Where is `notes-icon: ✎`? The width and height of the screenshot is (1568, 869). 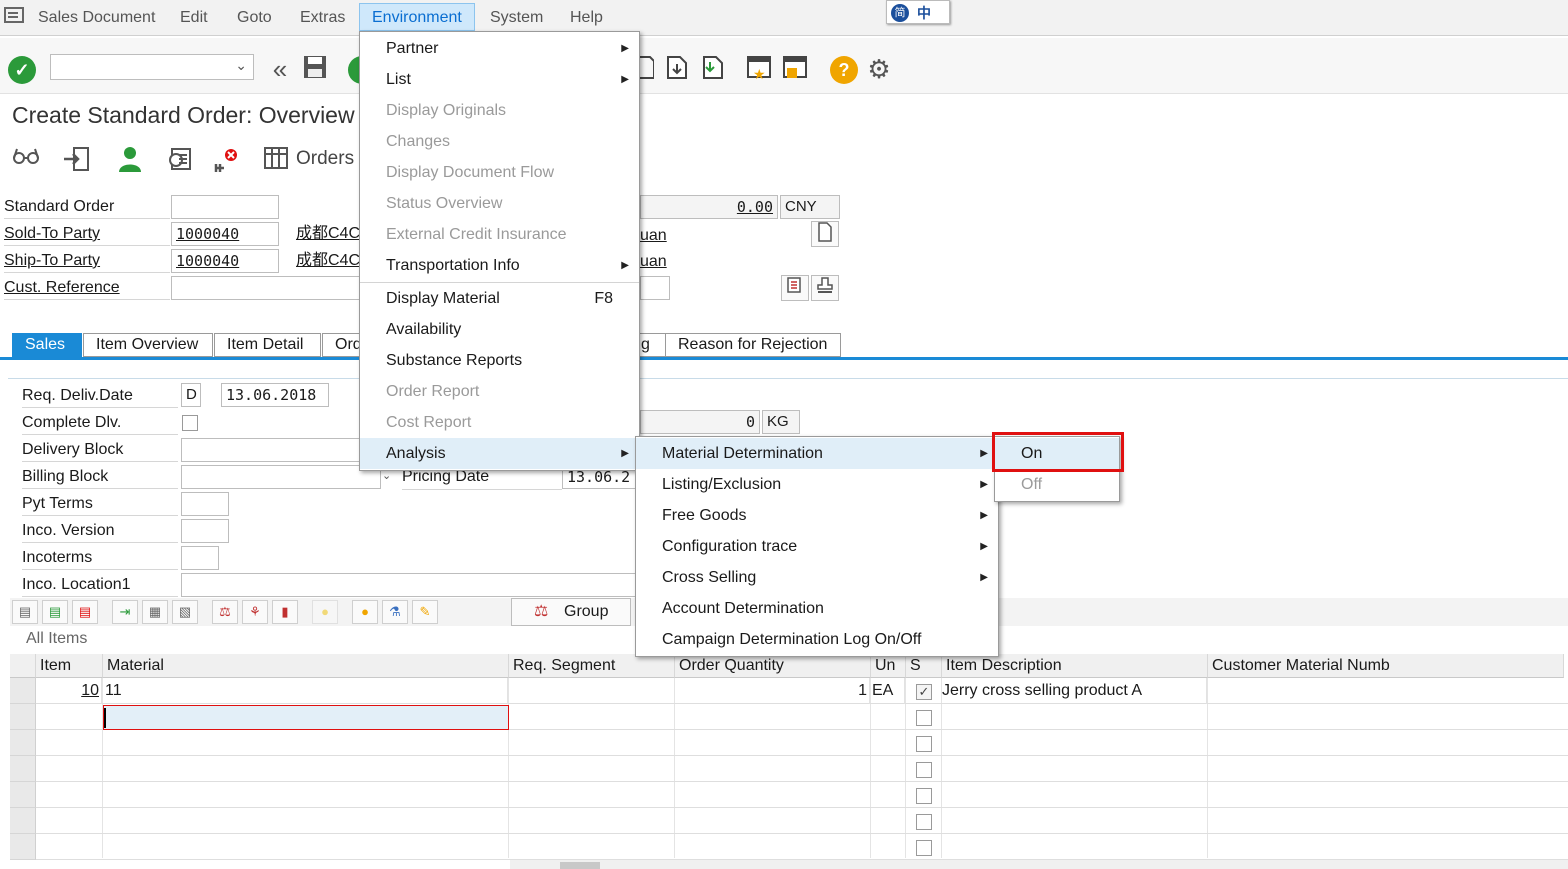
notes-icon: ✎ is located at coordinates (425, 612).